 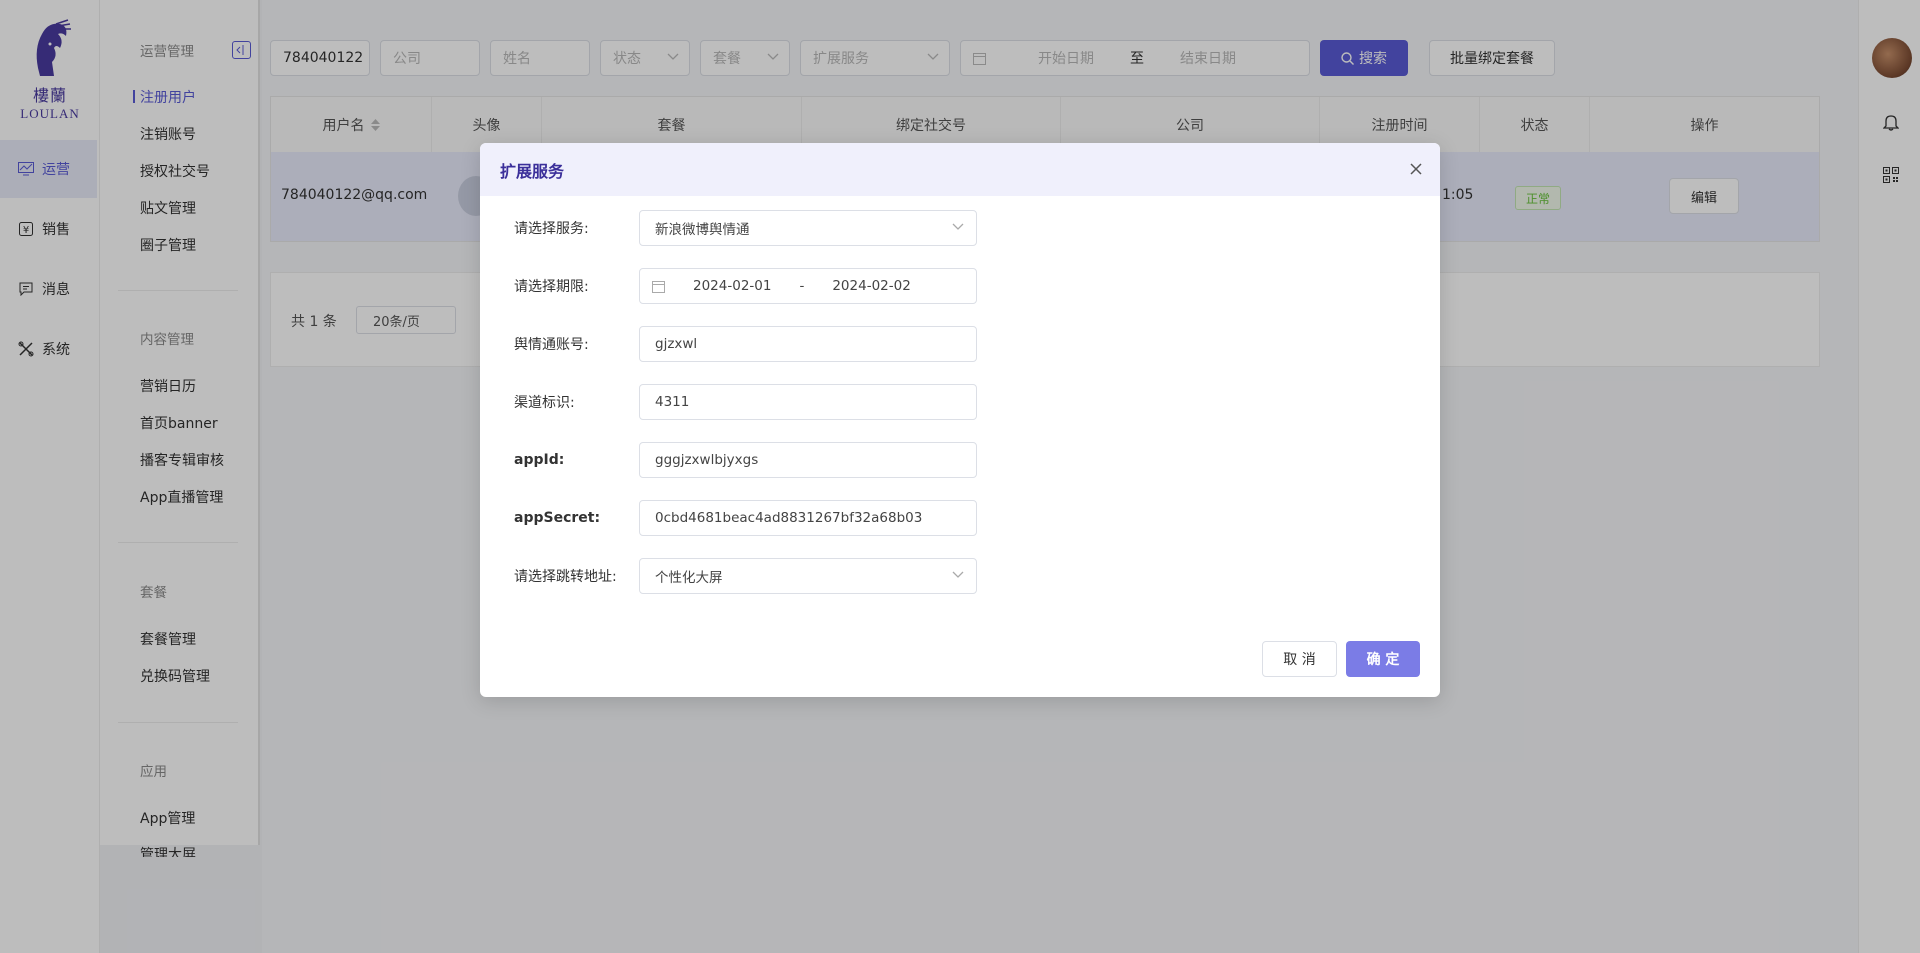 I want to click on calendar-icon, so click(x=658, y=286).